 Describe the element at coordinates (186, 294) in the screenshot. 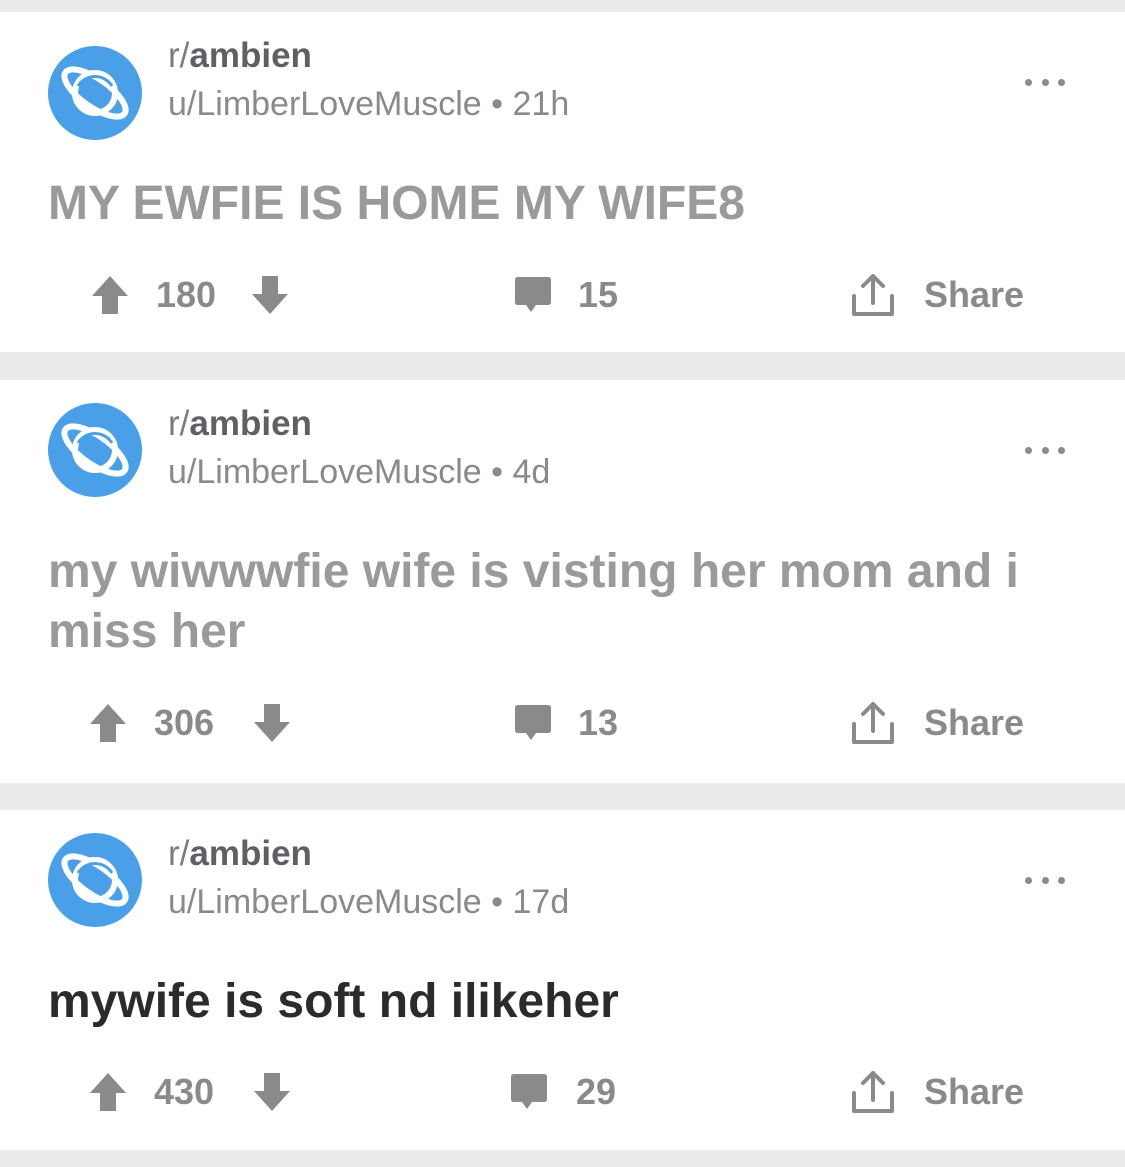

I see `upvote-count: 180` at that location.